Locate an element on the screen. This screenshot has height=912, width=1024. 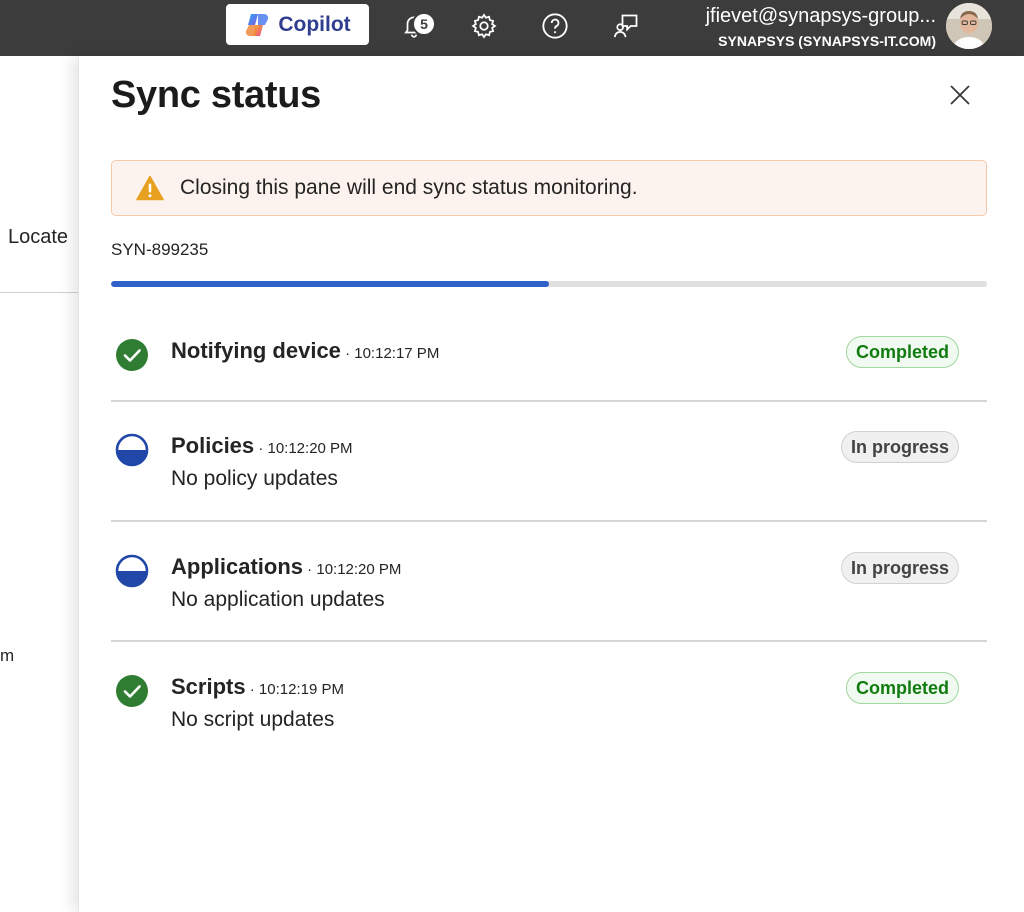
notification-count-badge: 5 is located at coordinates (424, 24).